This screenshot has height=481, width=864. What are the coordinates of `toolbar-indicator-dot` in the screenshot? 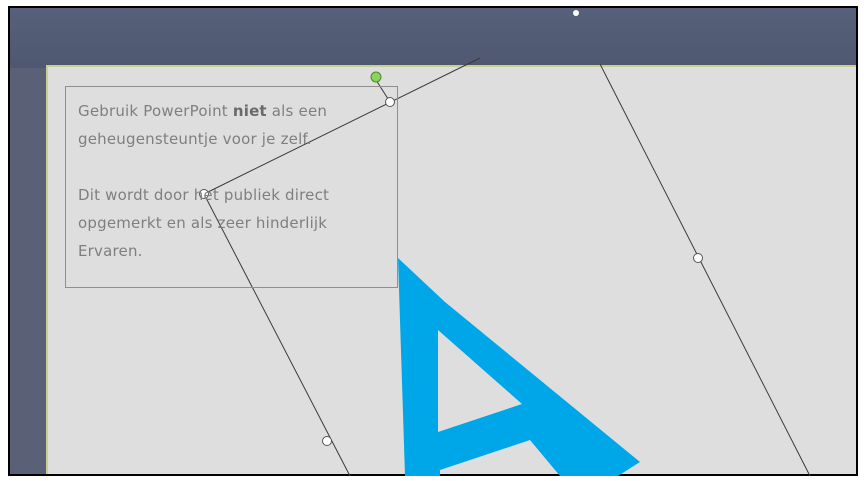 It's located at (576, 13).